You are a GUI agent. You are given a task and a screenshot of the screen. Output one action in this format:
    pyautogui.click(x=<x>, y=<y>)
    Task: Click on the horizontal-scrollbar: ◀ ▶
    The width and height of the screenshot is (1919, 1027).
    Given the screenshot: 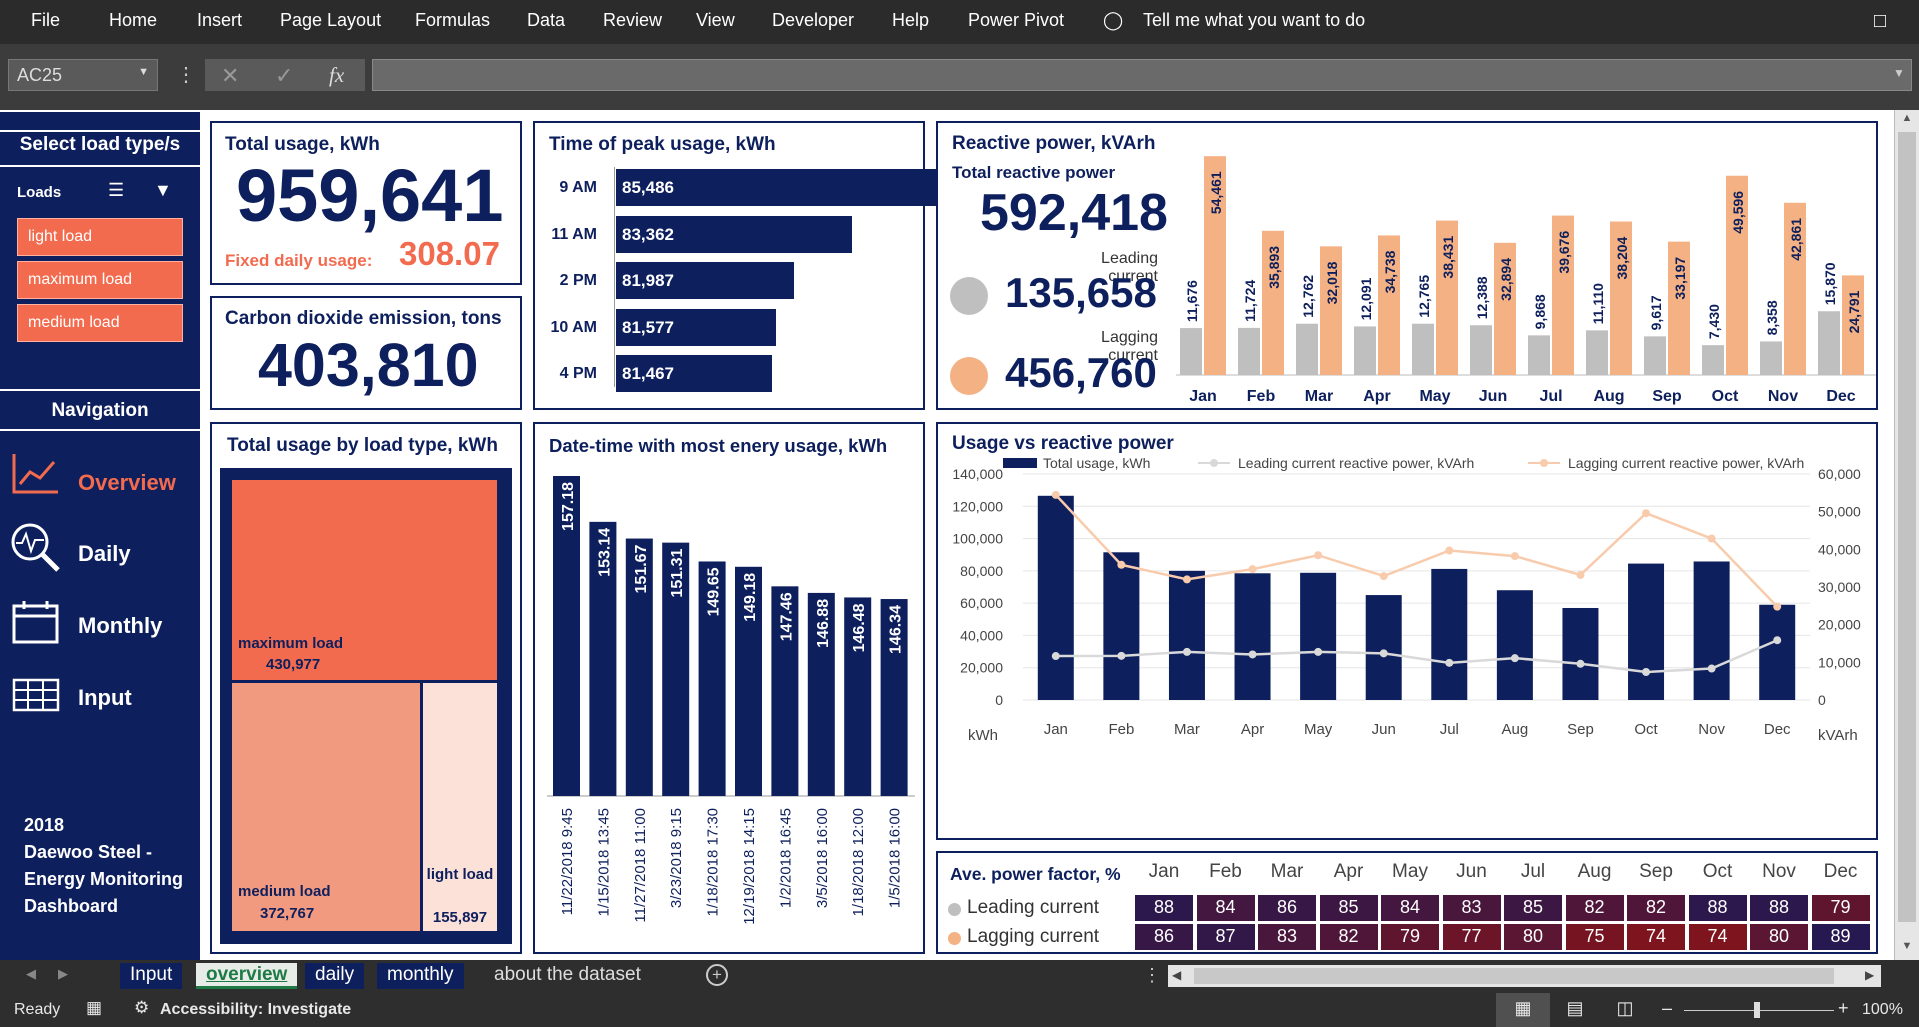 What is the action you would take?
    pyautogui.click(x=1524, y=976)
    